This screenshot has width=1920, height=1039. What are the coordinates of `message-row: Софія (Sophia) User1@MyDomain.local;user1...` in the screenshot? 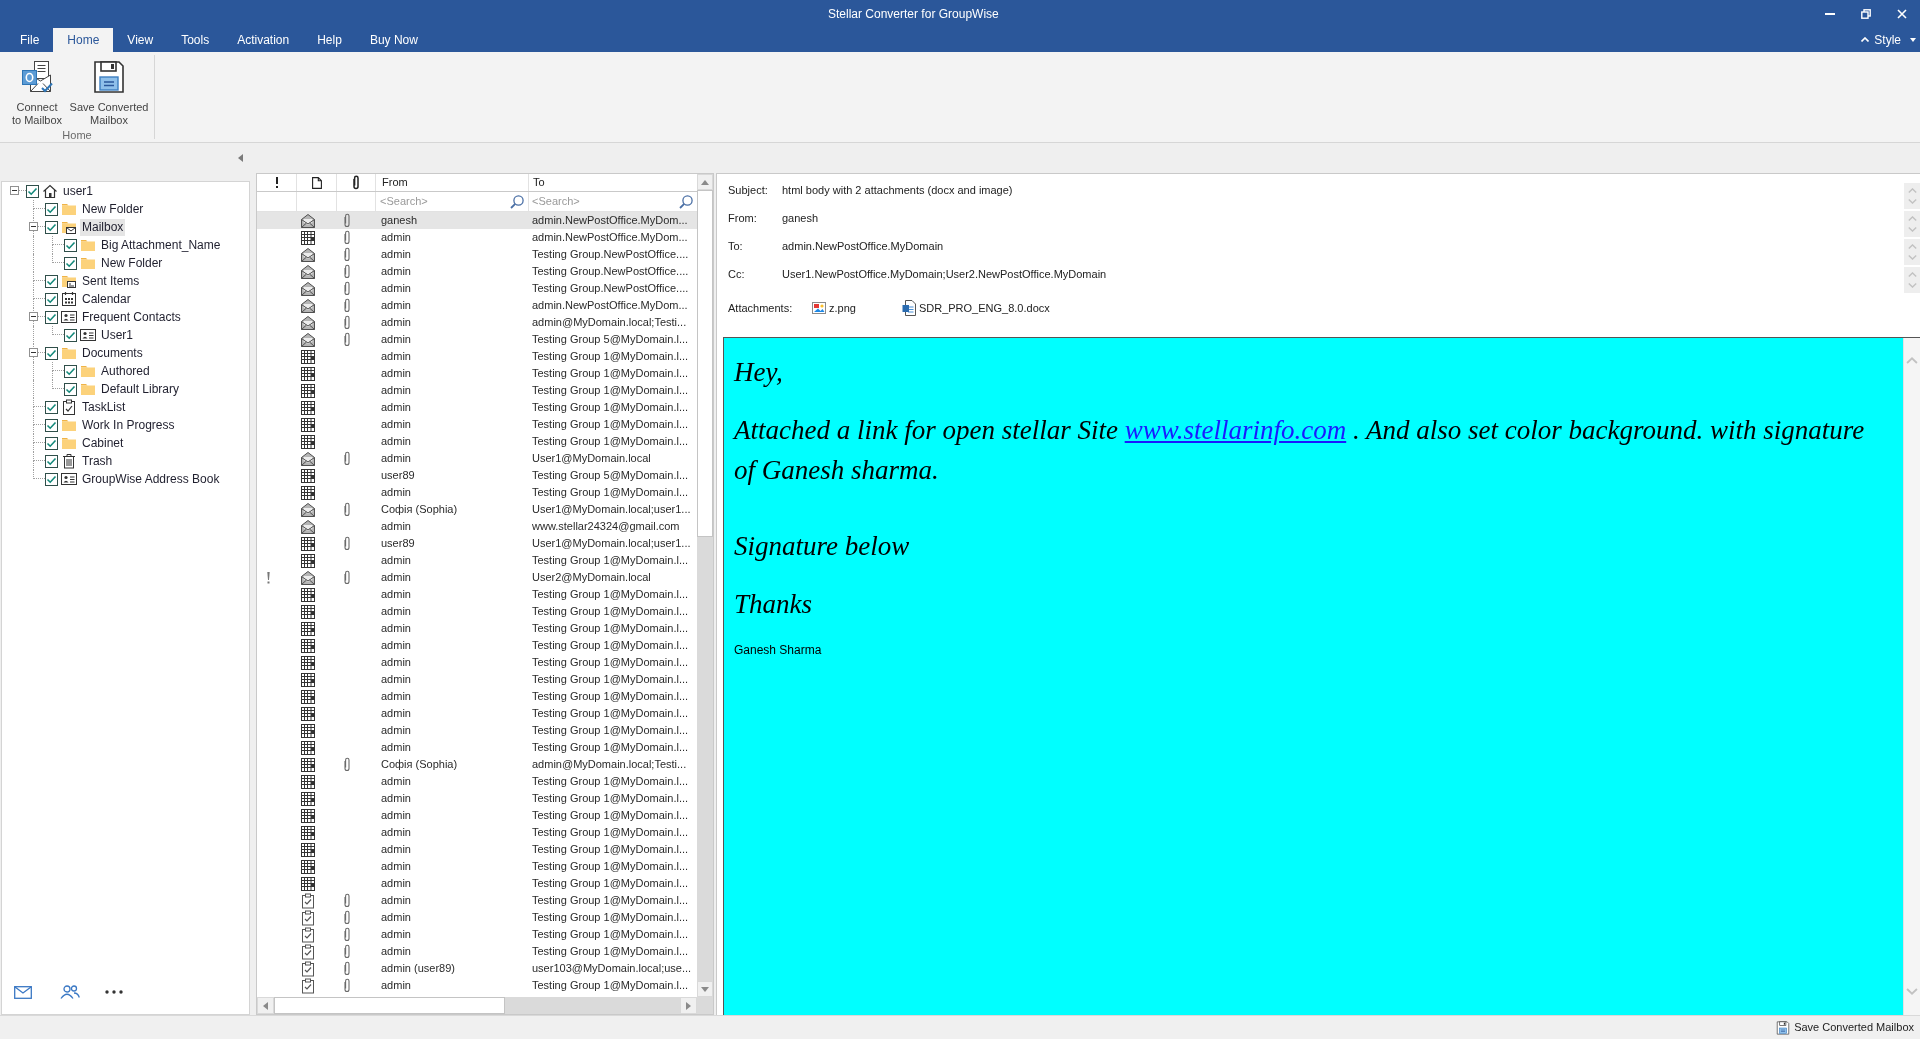 It's located at (477, 509).